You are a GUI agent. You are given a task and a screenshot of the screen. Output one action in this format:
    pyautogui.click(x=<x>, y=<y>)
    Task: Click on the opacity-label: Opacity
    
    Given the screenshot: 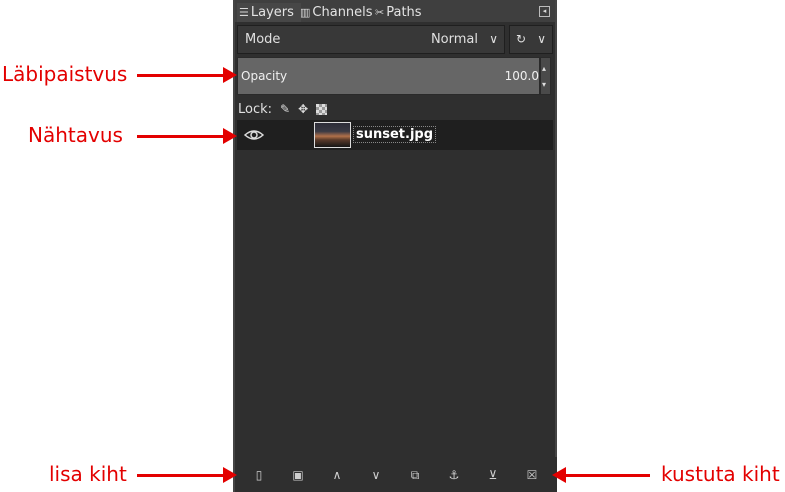 What is the action you would take?
    pyautogui.click(x=264, y=76)
    